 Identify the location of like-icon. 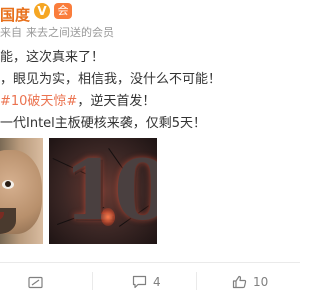
(239, 282).